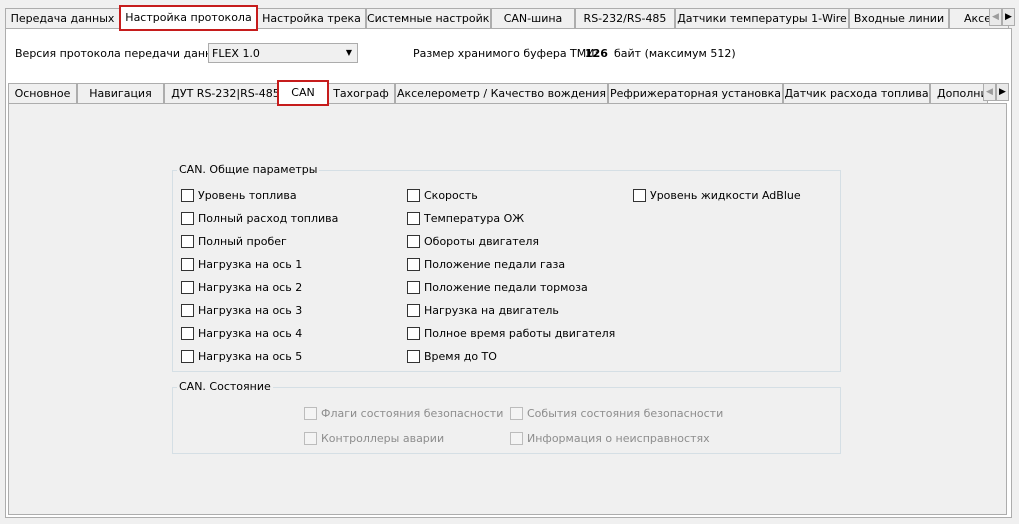 The height and width of the screenshot is (524, 1019). Describe the element at coordinates (248, 169) in the screenshot. I see `can-general-title: CAN. Общие параметры` at that location.